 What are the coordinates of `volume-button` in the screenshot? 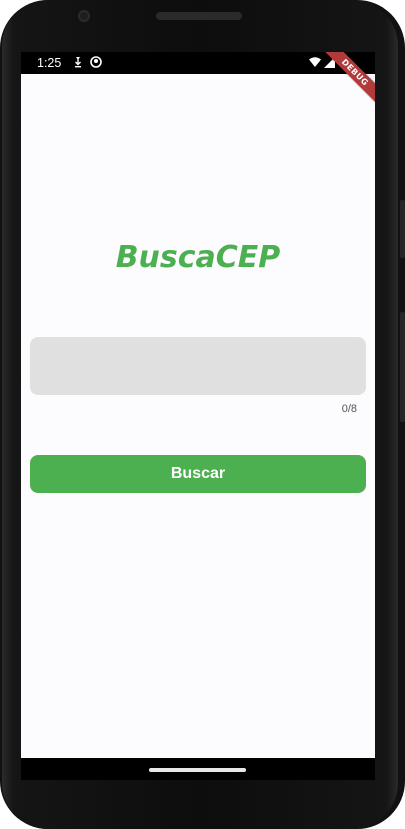 It's located at (402, 229).